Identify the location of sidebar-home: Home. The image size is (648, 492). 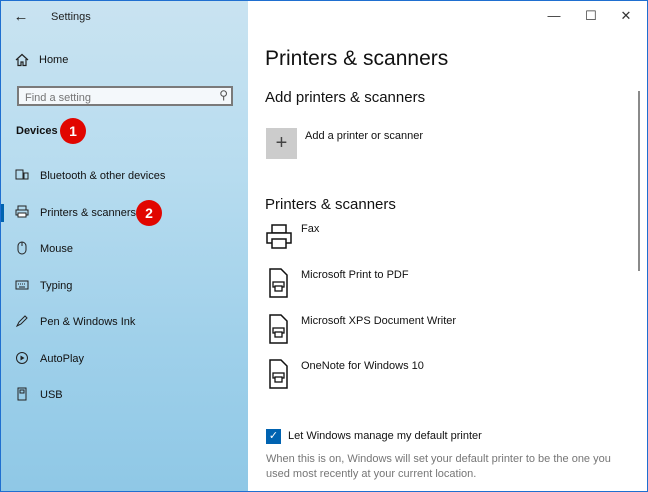
(41, 60).